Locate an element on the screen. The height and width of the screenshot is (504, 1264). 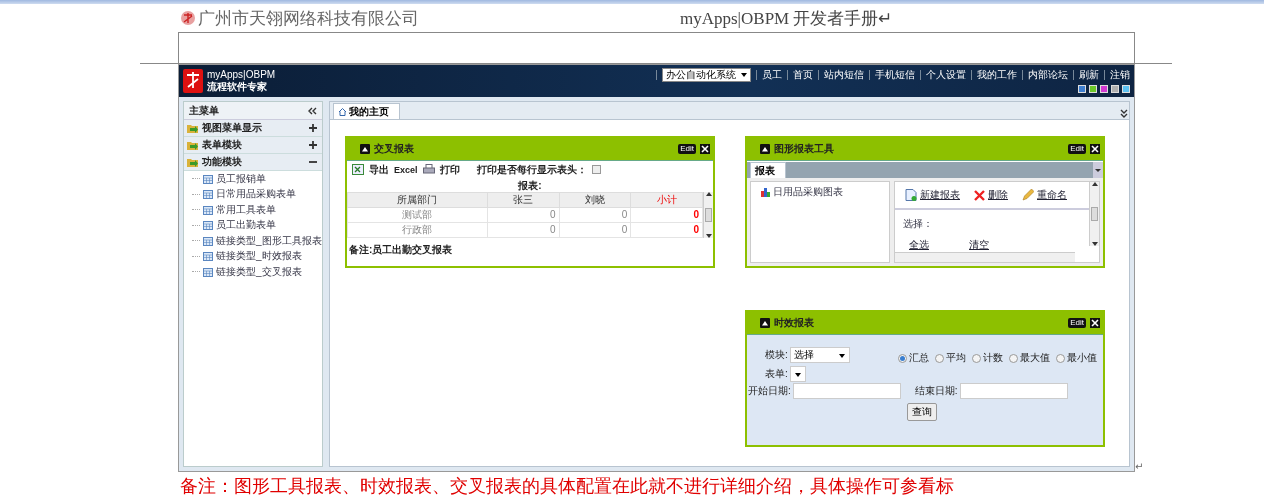
column-header: 小计 is located at coordinates (666, 200).